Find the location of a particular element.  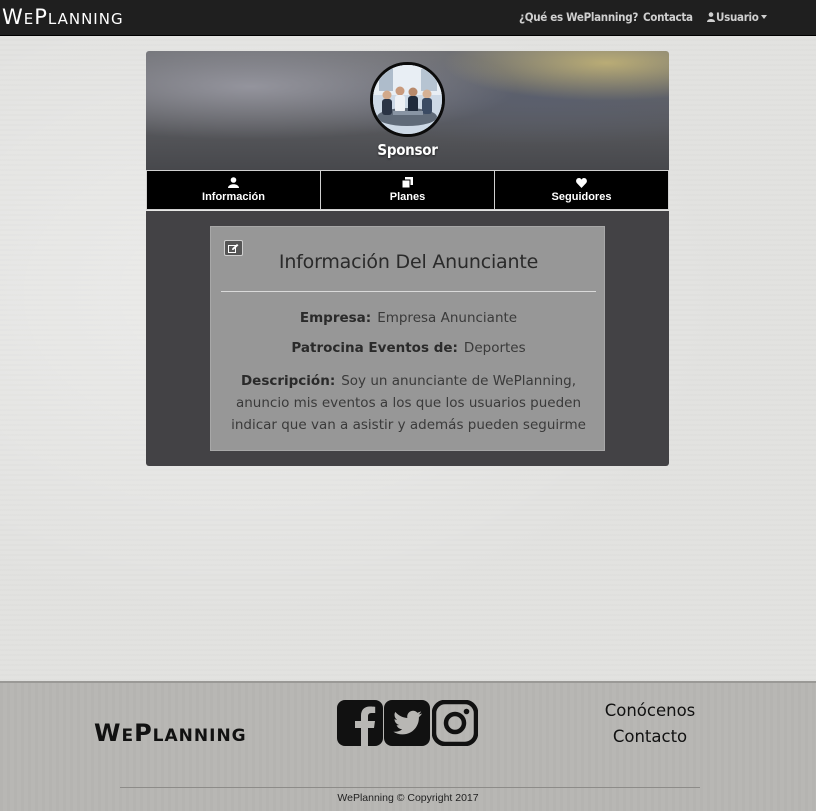

heart-icon is located at coordinates (581, 182).